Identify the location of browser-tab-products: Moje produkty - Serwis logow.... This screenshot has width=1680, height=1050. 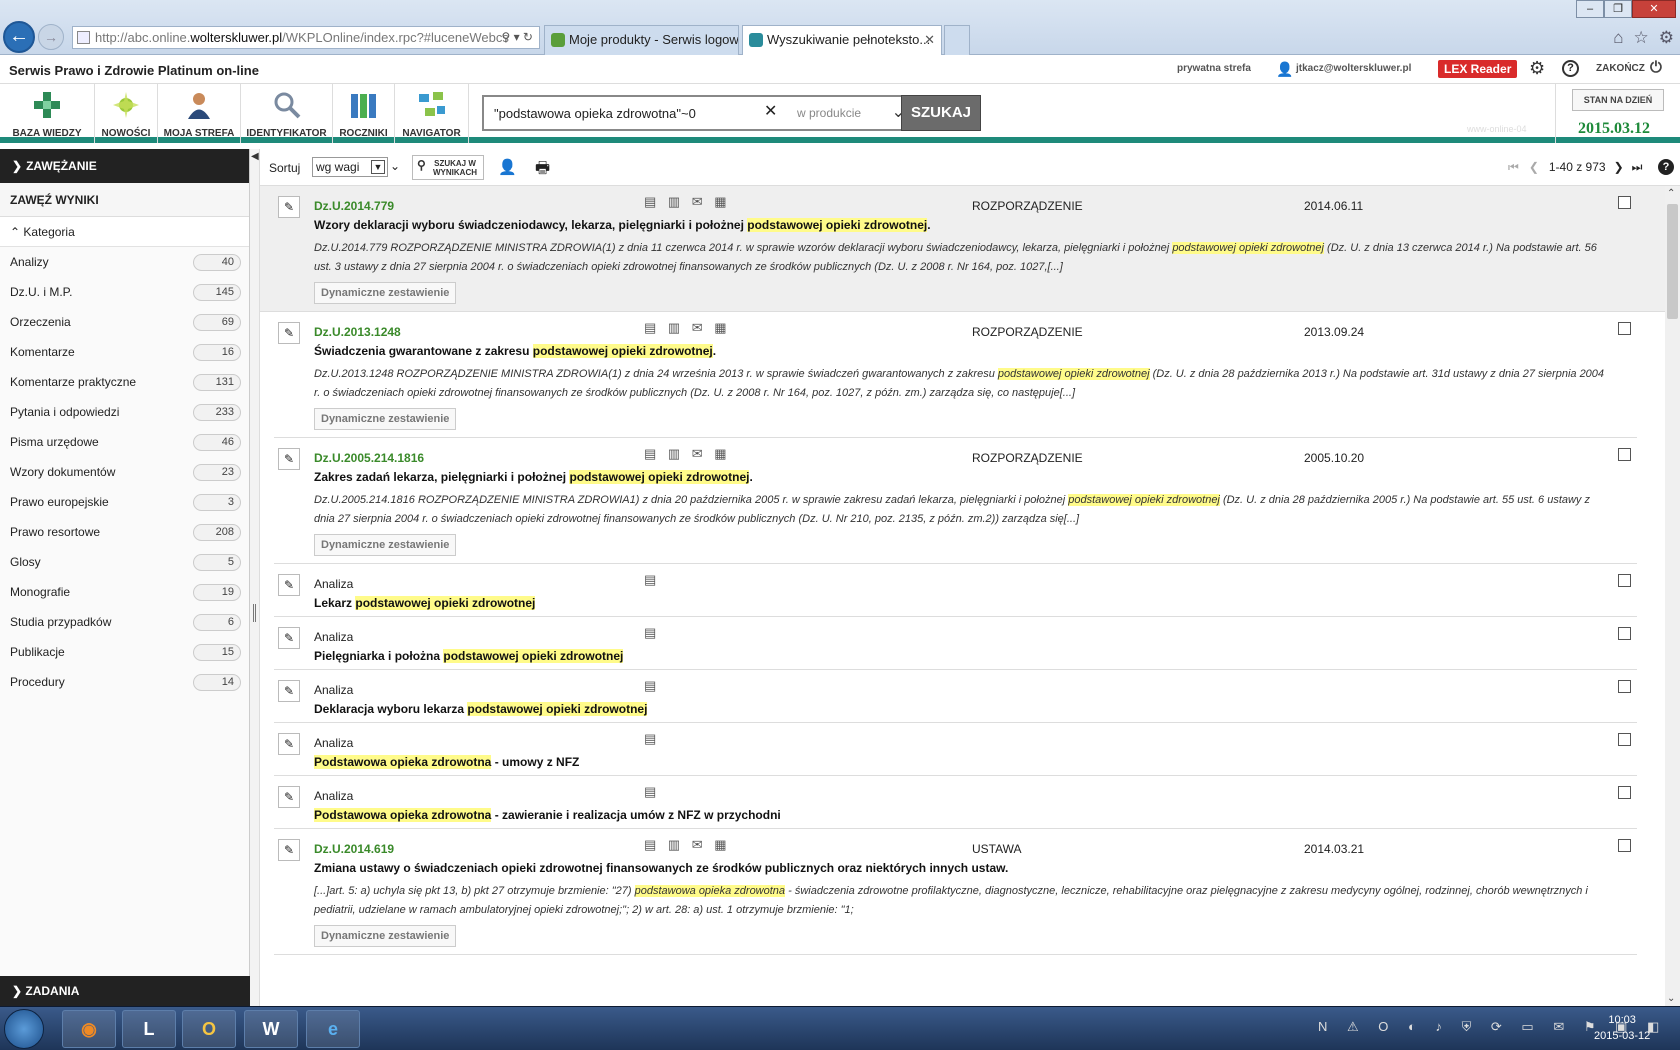
(641, 40).